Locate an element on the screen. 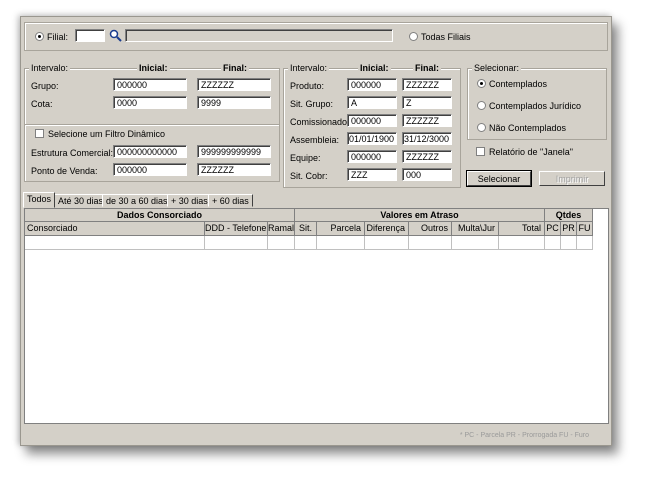  middle-inicial-header: Inicial: is located at coordinates (374, 68).